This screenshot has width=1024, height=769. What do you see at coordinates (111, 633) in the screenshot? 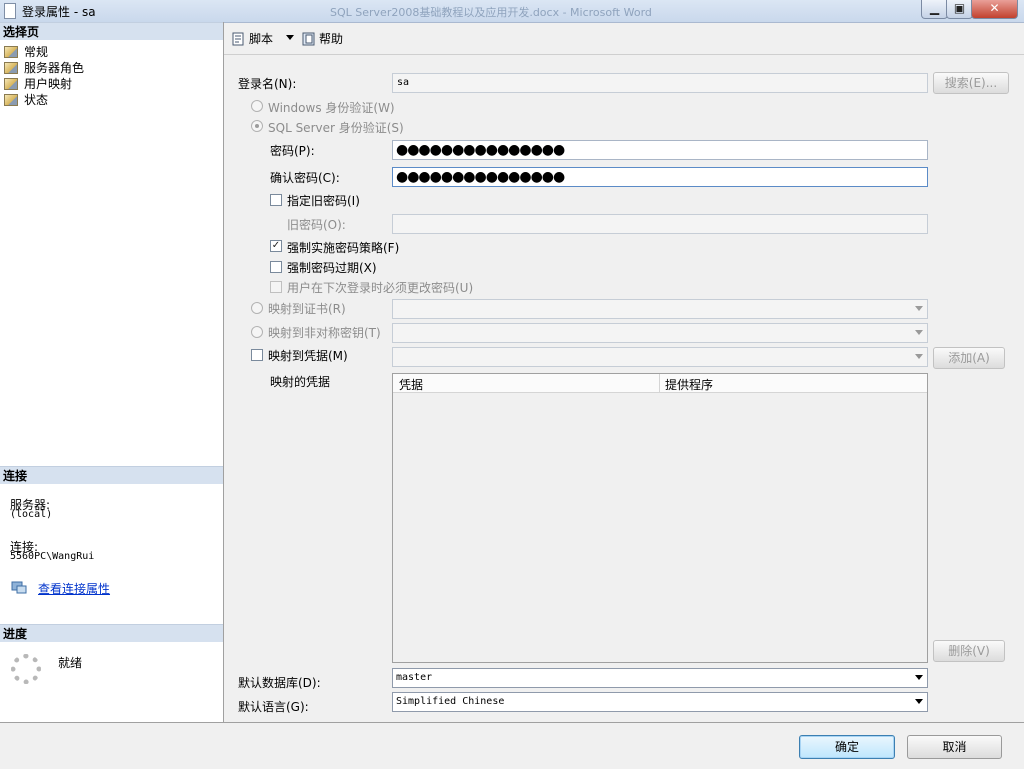
I see `progress-header: 进度` at bounding box center [111, 633].